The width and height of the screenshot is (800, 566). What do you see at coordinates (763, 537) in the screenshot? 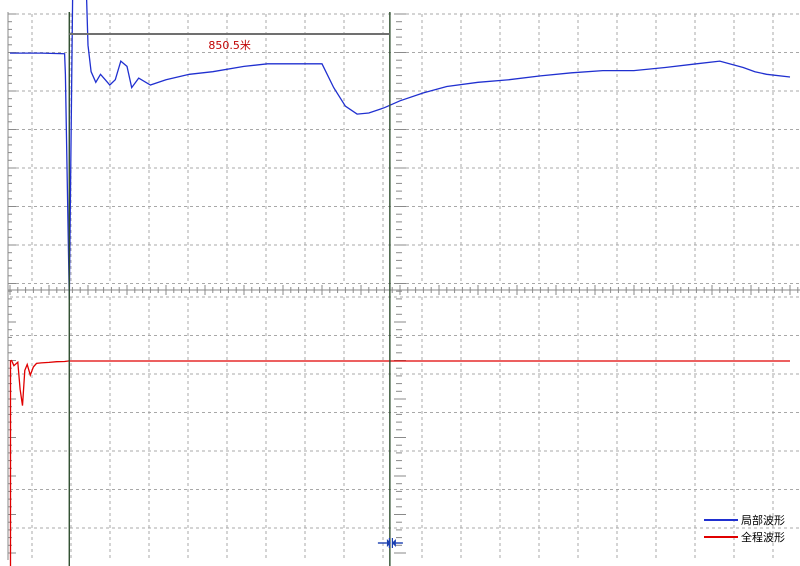
I see `legend-label-full: 全程波形` at bounding box center [763, 537].